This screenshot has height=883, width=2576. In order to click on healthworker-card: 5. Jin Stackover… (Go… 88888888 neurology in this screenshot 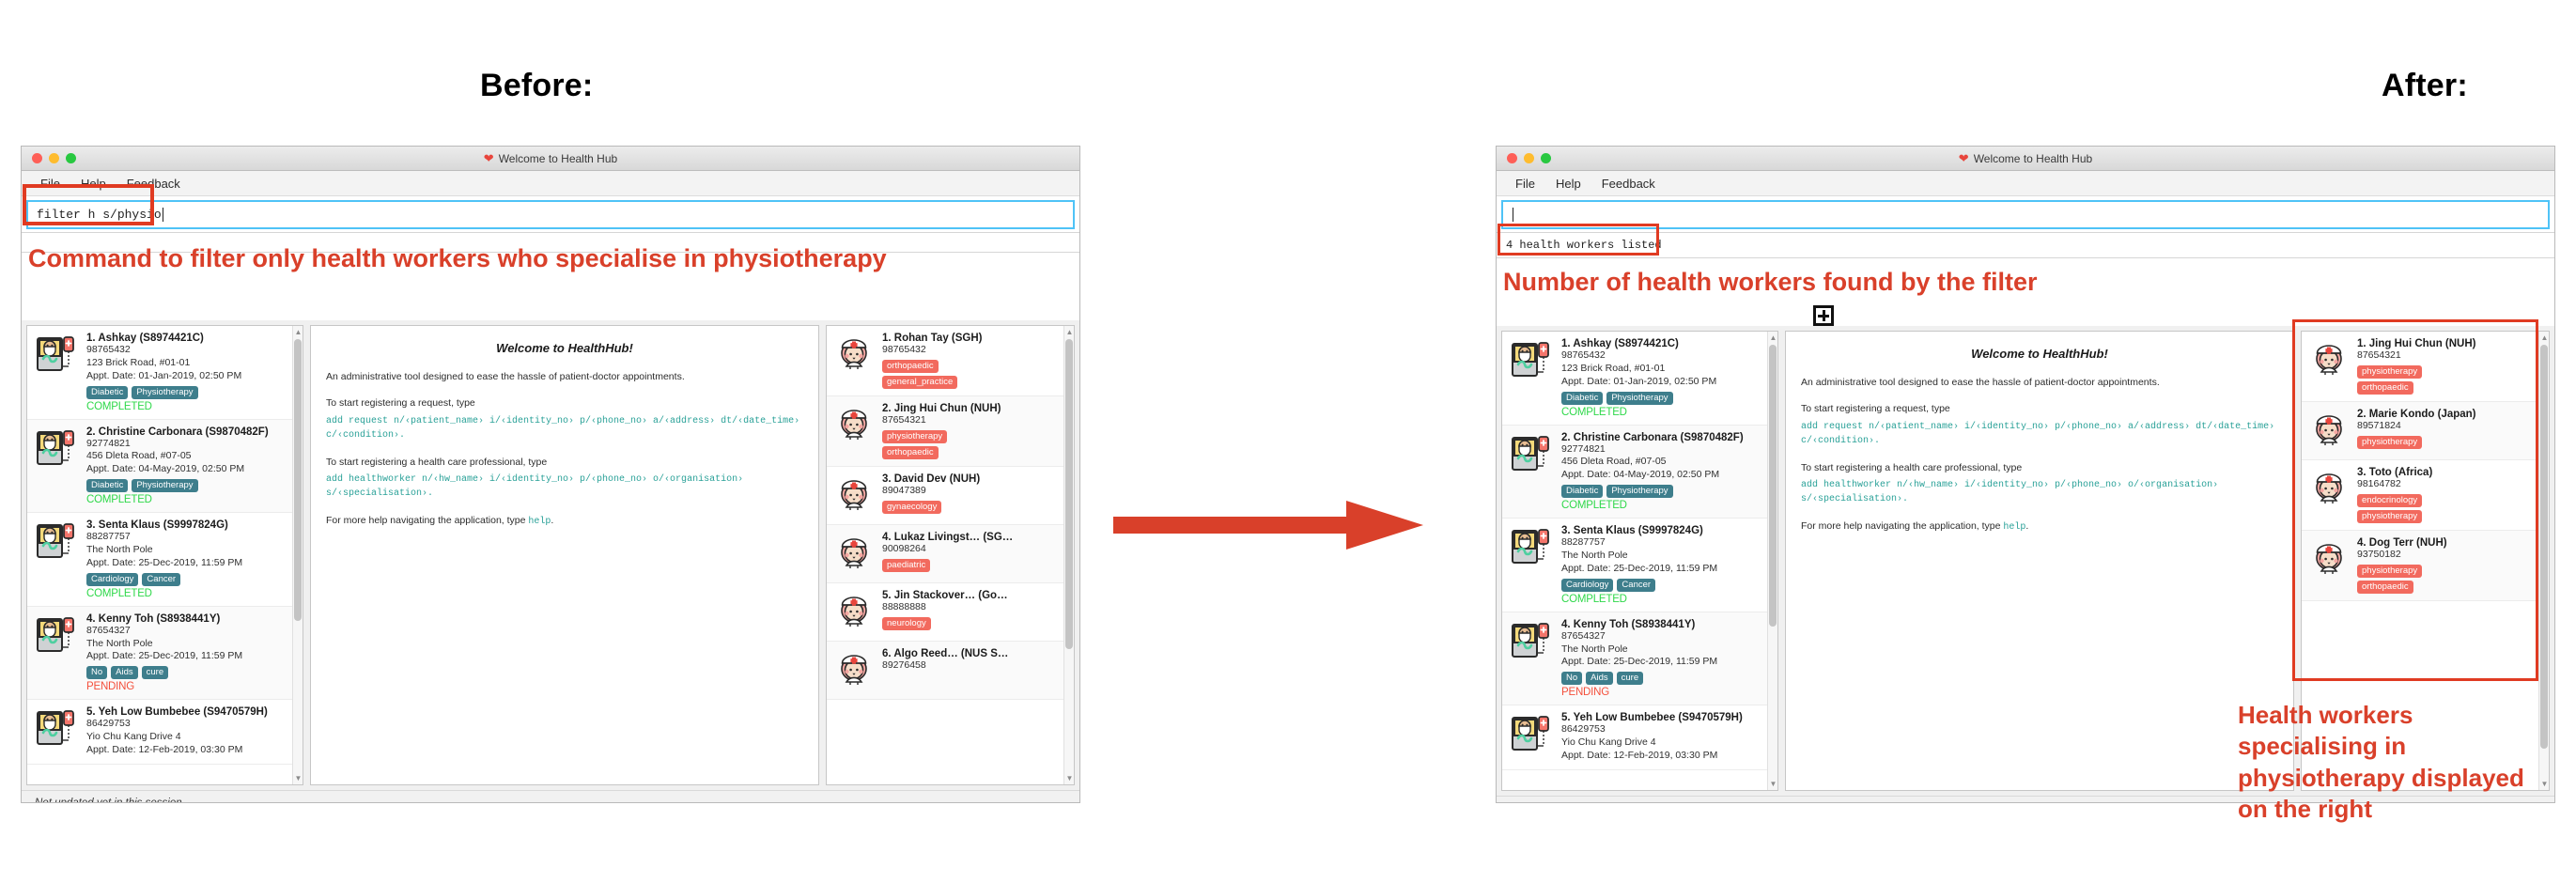, I will do `click(951, 612)`.